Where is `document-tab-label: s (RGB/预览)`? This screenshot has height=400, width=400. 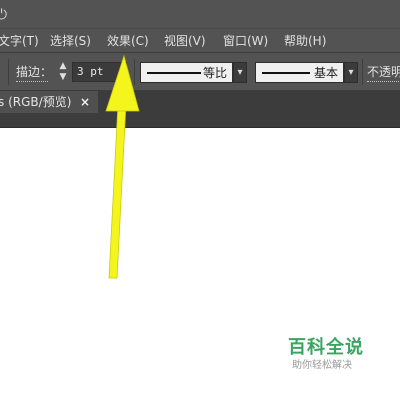 document-tab-label: s (RGB/预览) is located at coordinates (35, 102).